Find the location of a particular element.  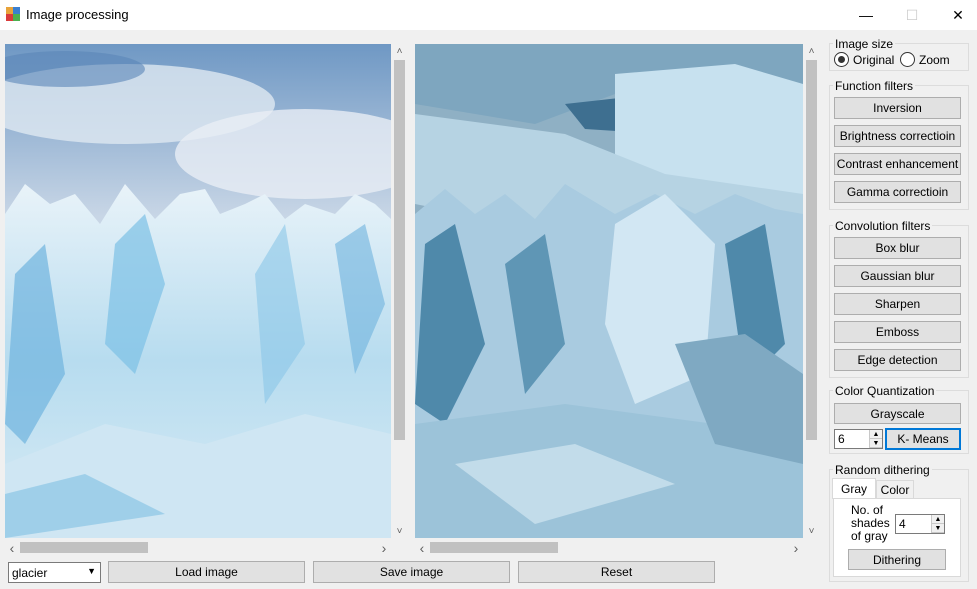

radio-original-label: Original is located at coordinates (874, 59).